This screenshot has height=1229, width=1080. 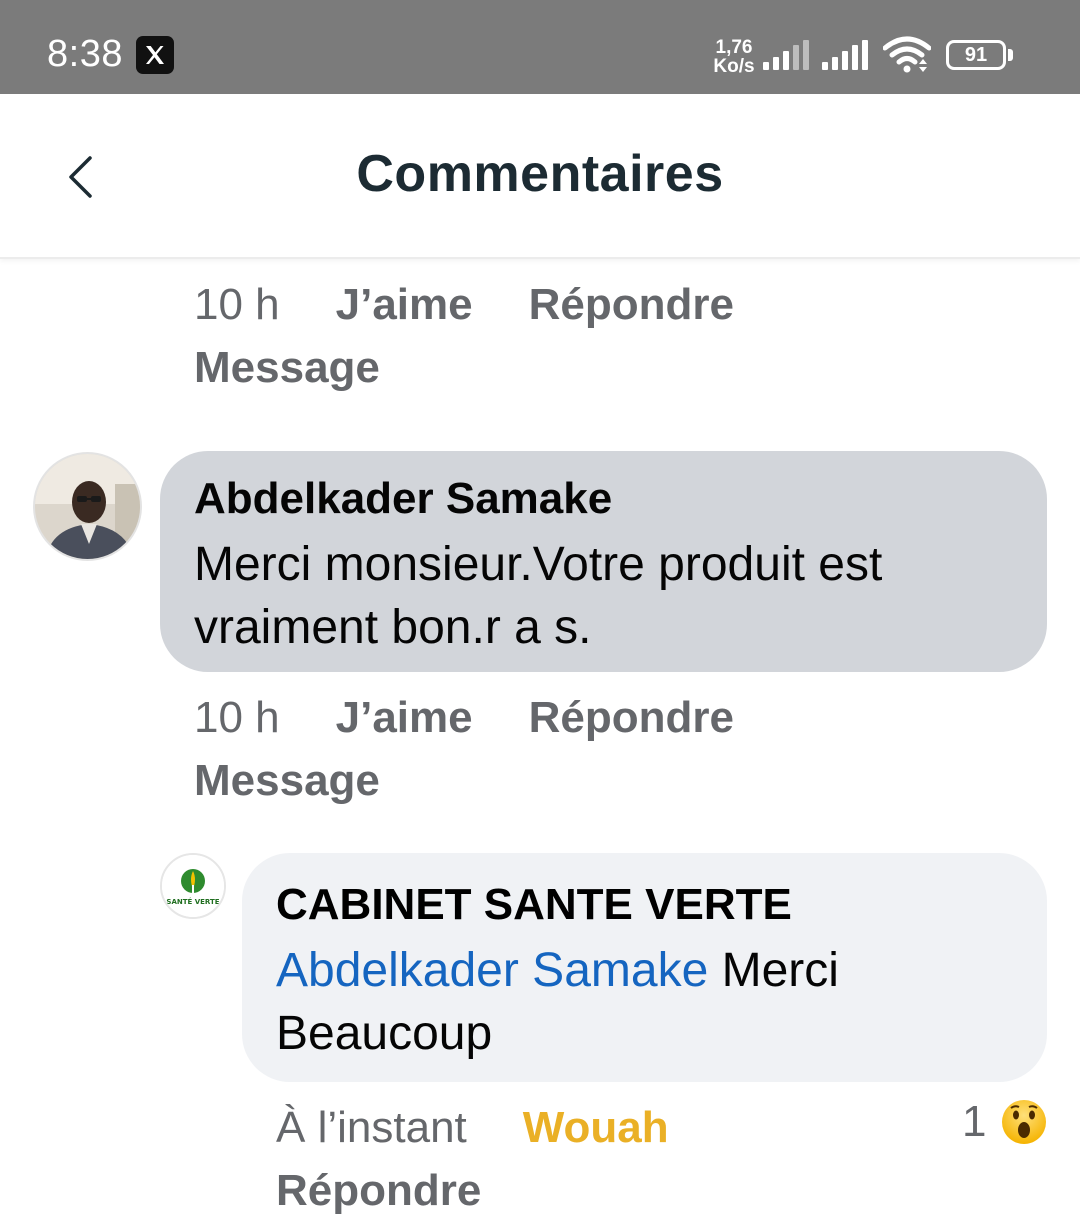 I want to click on network-speed-value: 1,76, so click(x=734, y=47).